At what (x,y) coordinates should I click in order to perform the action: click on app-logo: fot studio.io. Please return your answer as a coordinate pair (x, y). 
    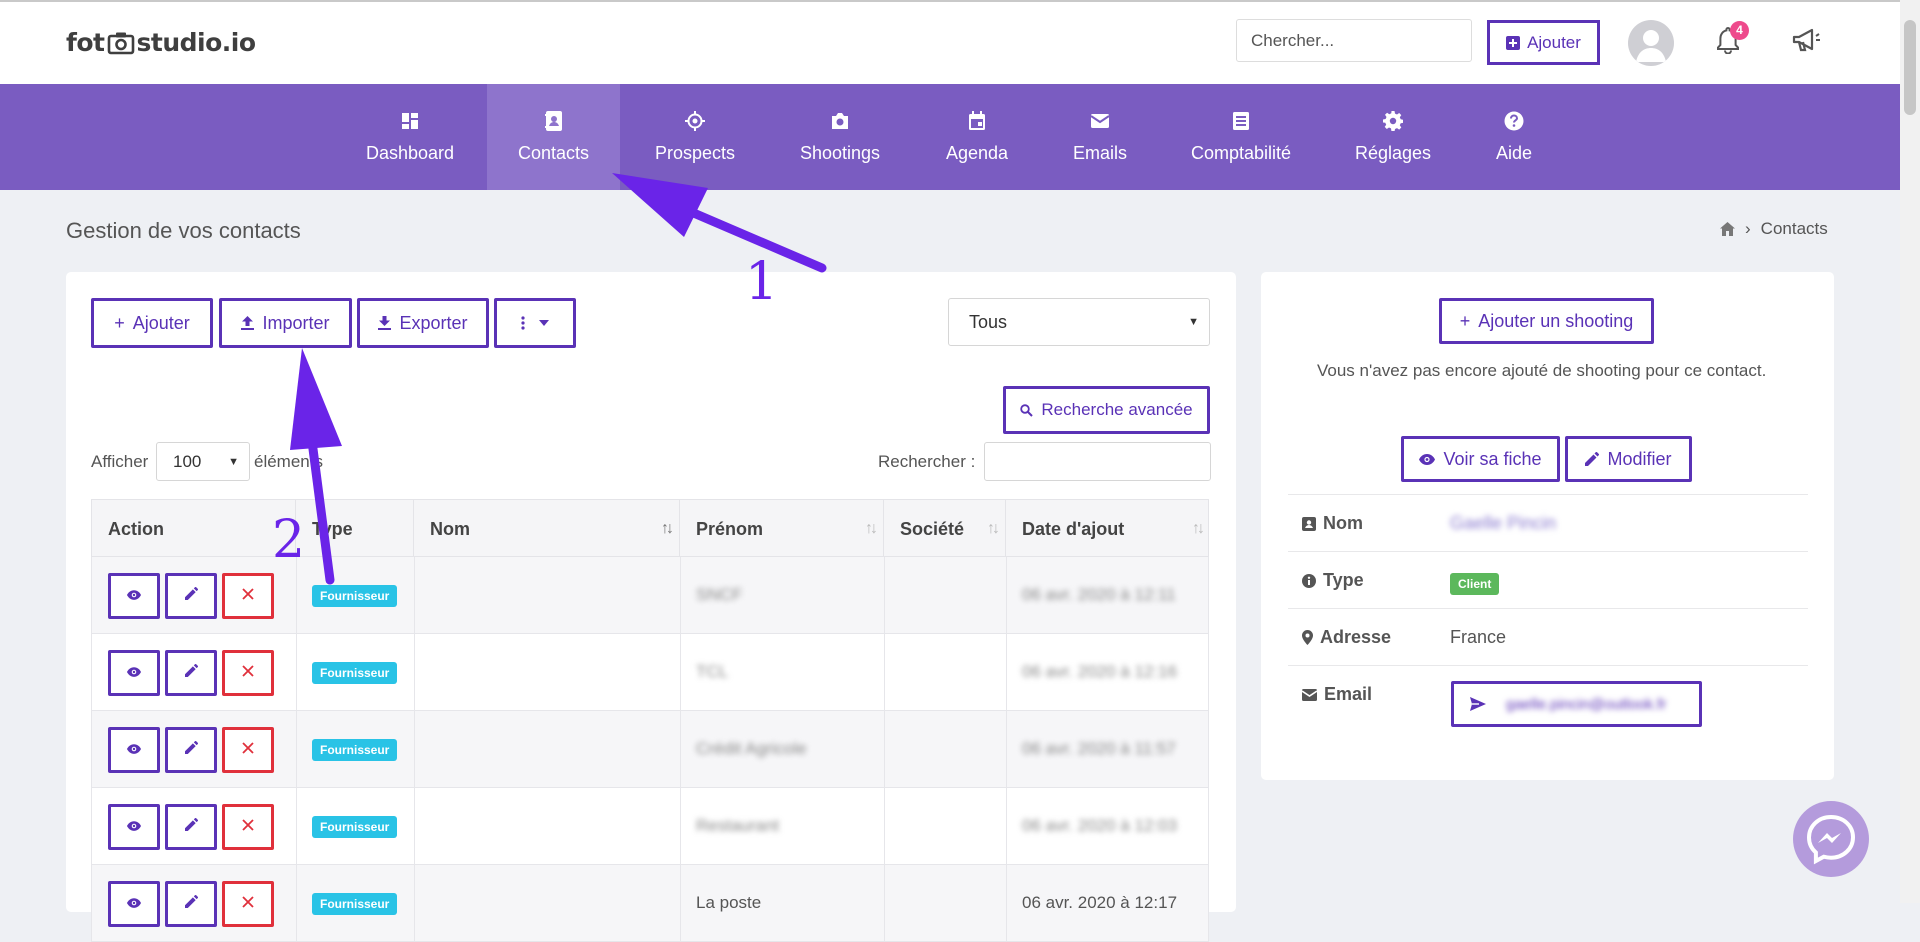
    Looking at the image, I should click on (161, 42).